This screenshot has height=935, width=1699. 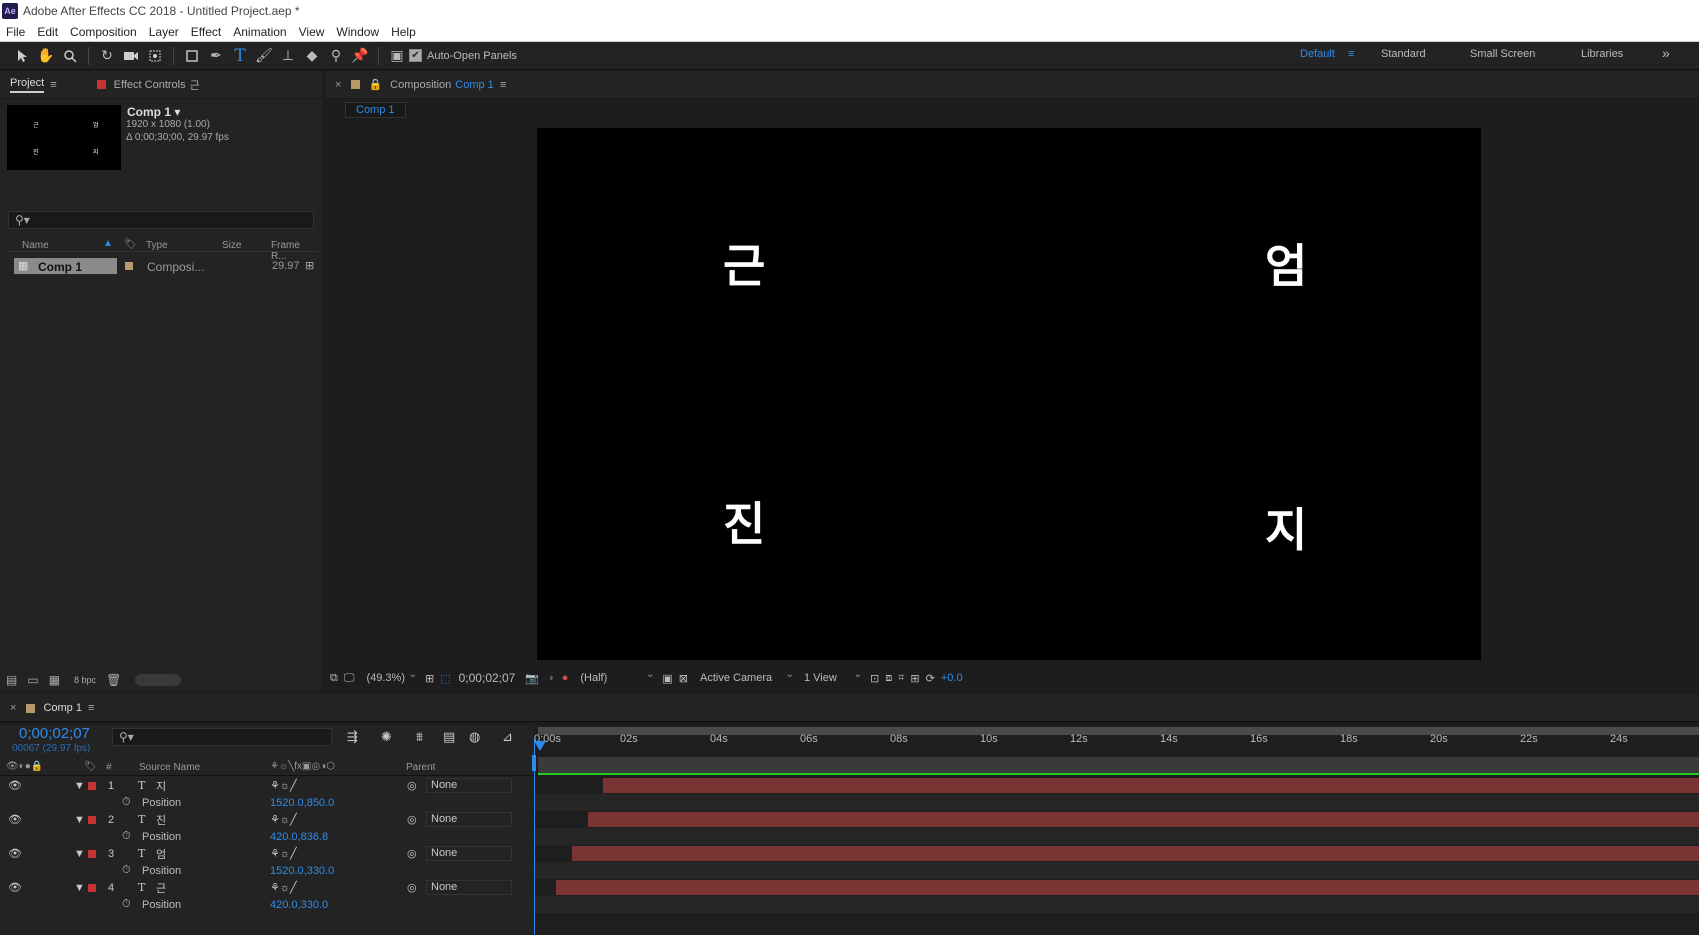 I want to click on menu-composition: Composition, so click(x=103, y=32).